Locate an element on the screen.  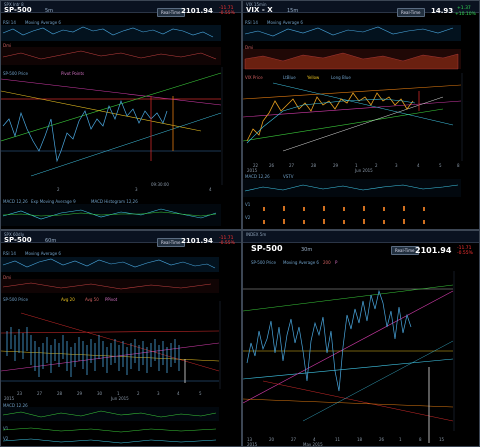
v2-histogram is located at coordinates (344, 221).